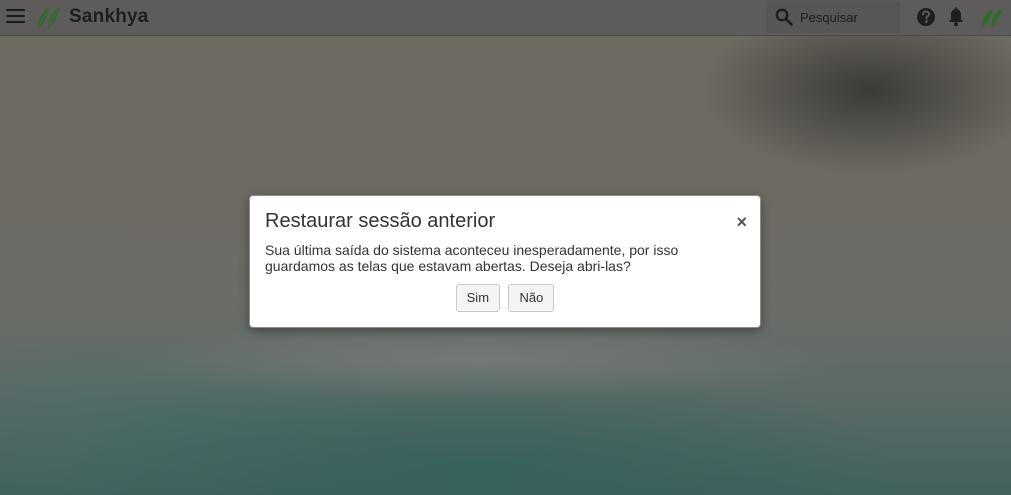  Describe the element at coordinates (846, 17) in the screenshot. I see `search-input` at that location.